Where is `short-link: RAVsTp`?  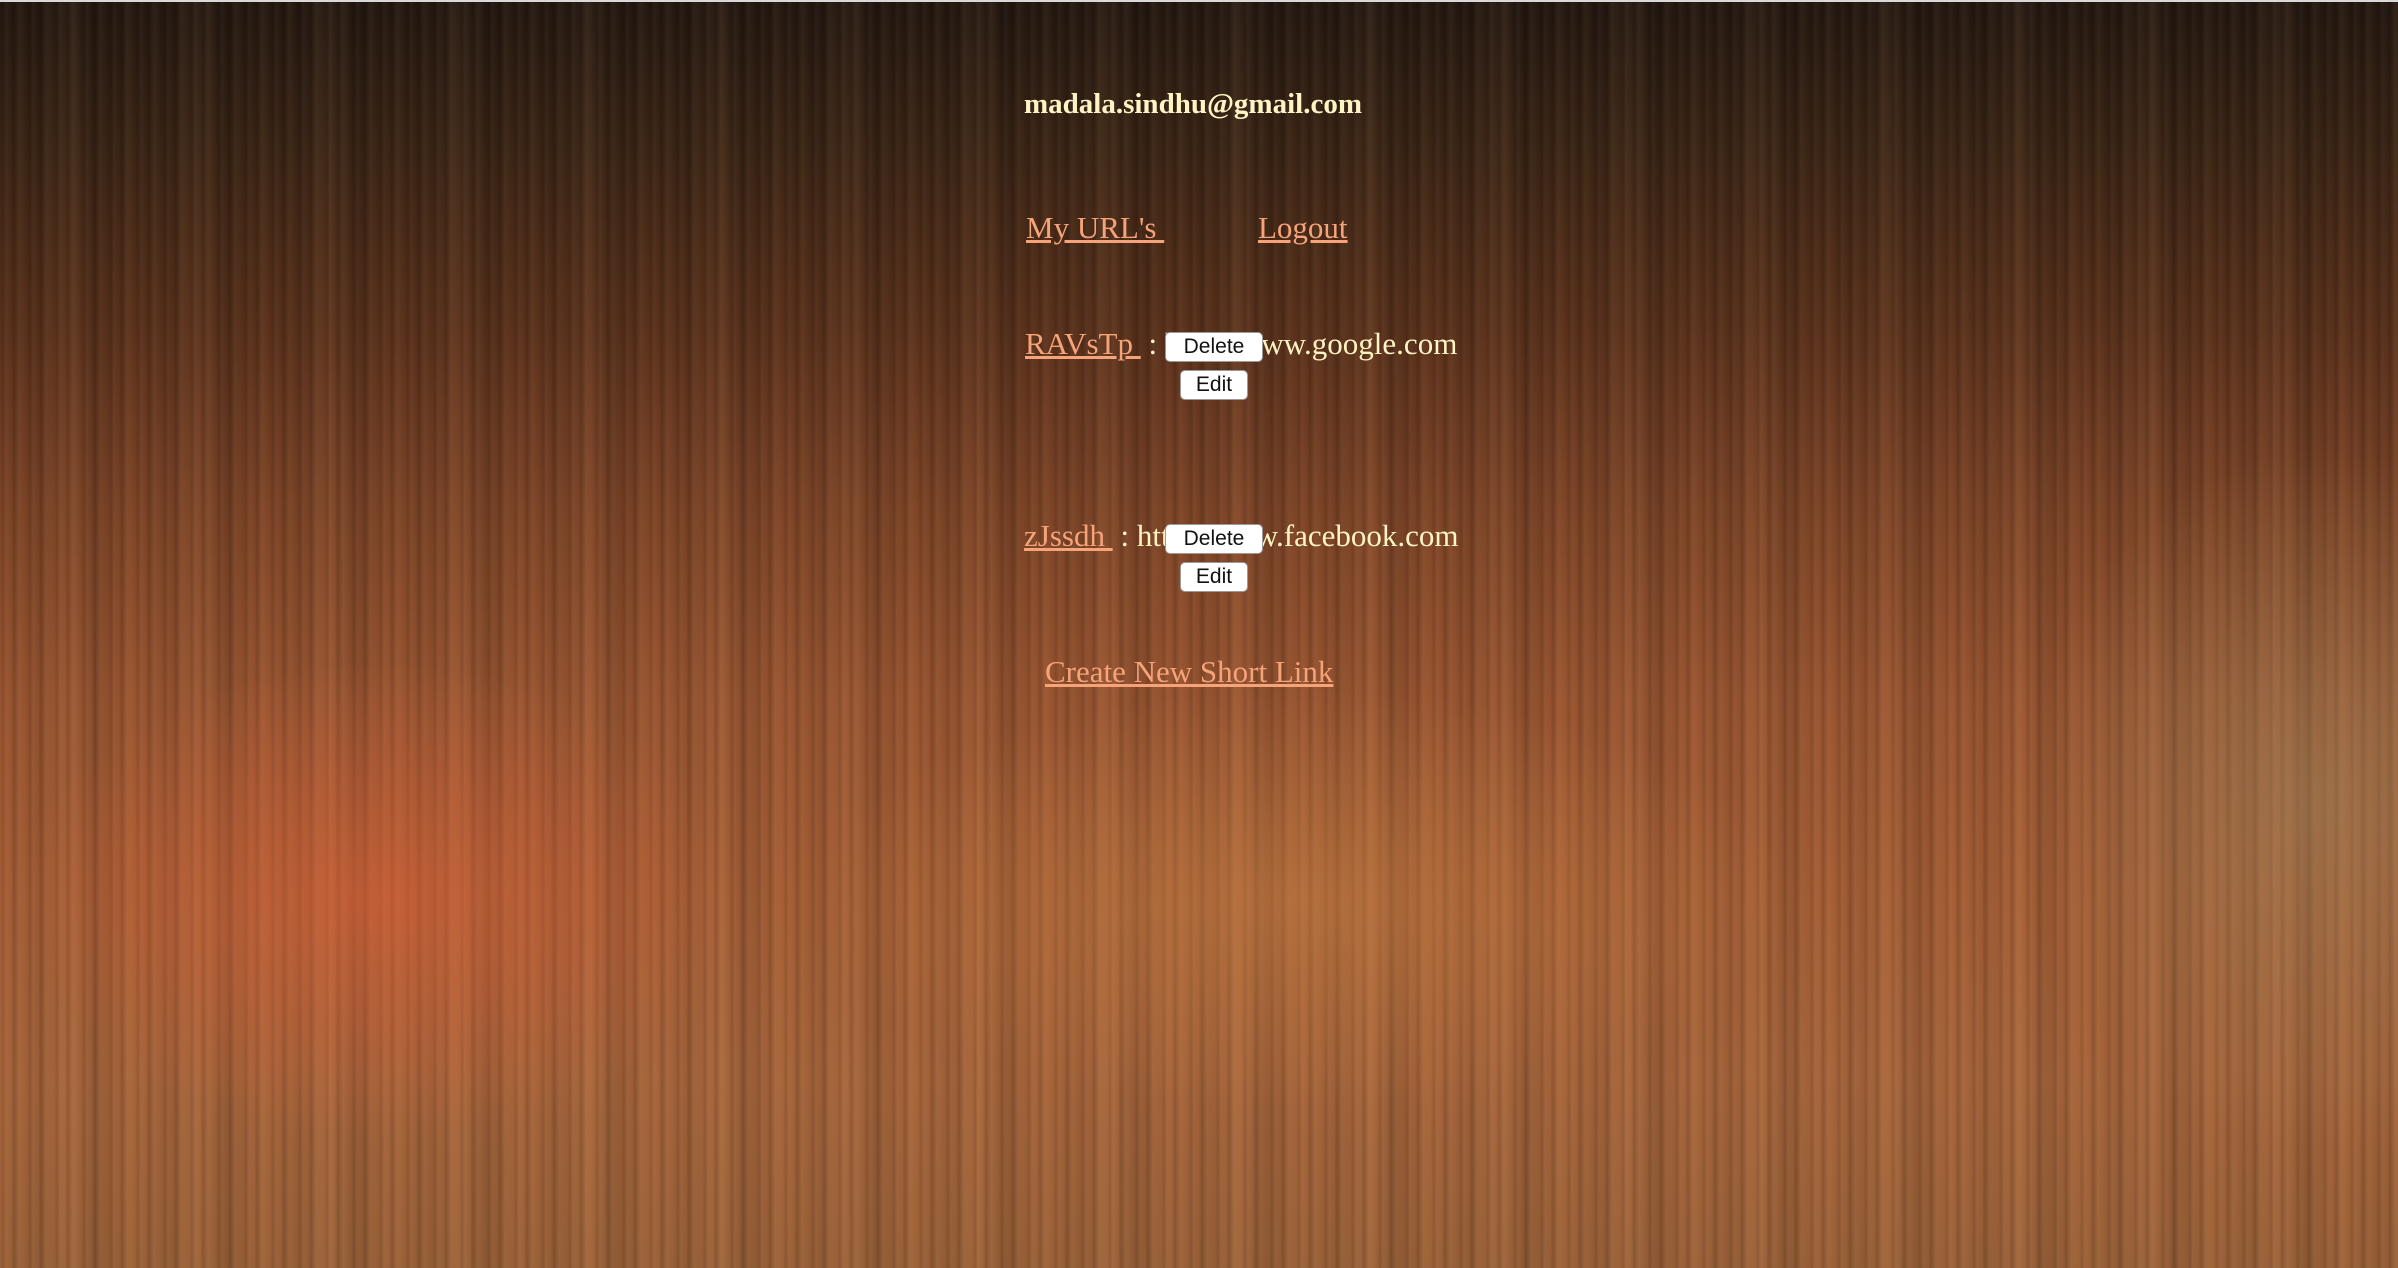
short-link: RAVsTp is located at coordinates (1083, 343).